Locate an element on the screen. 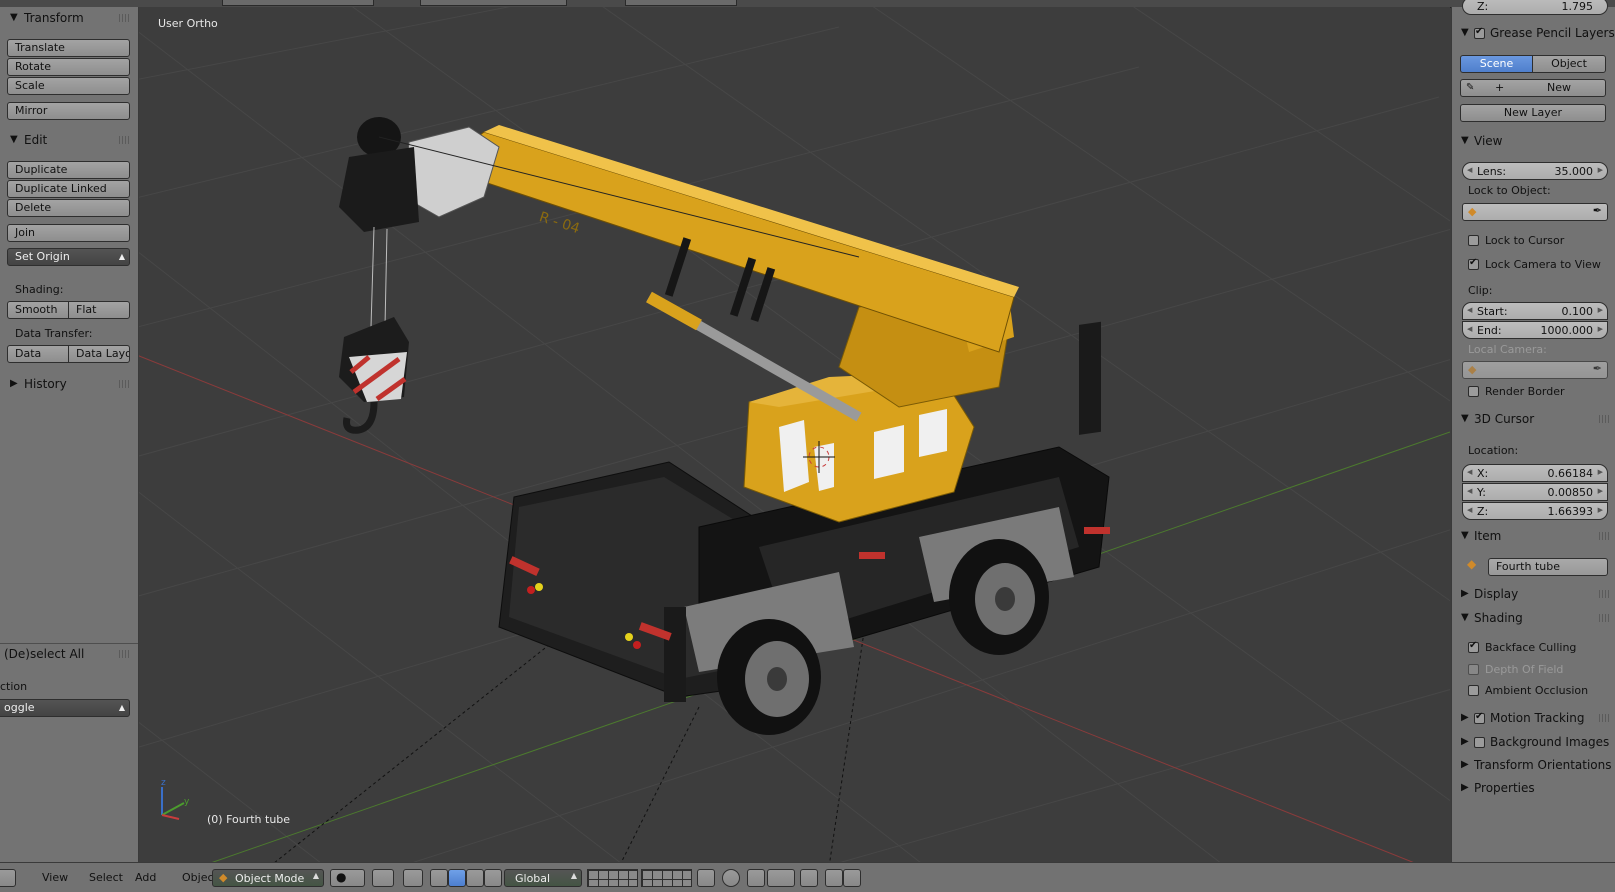 This screenshot has height=892, width=1615. object-tab: Object is located at coordinates (1569, 64).